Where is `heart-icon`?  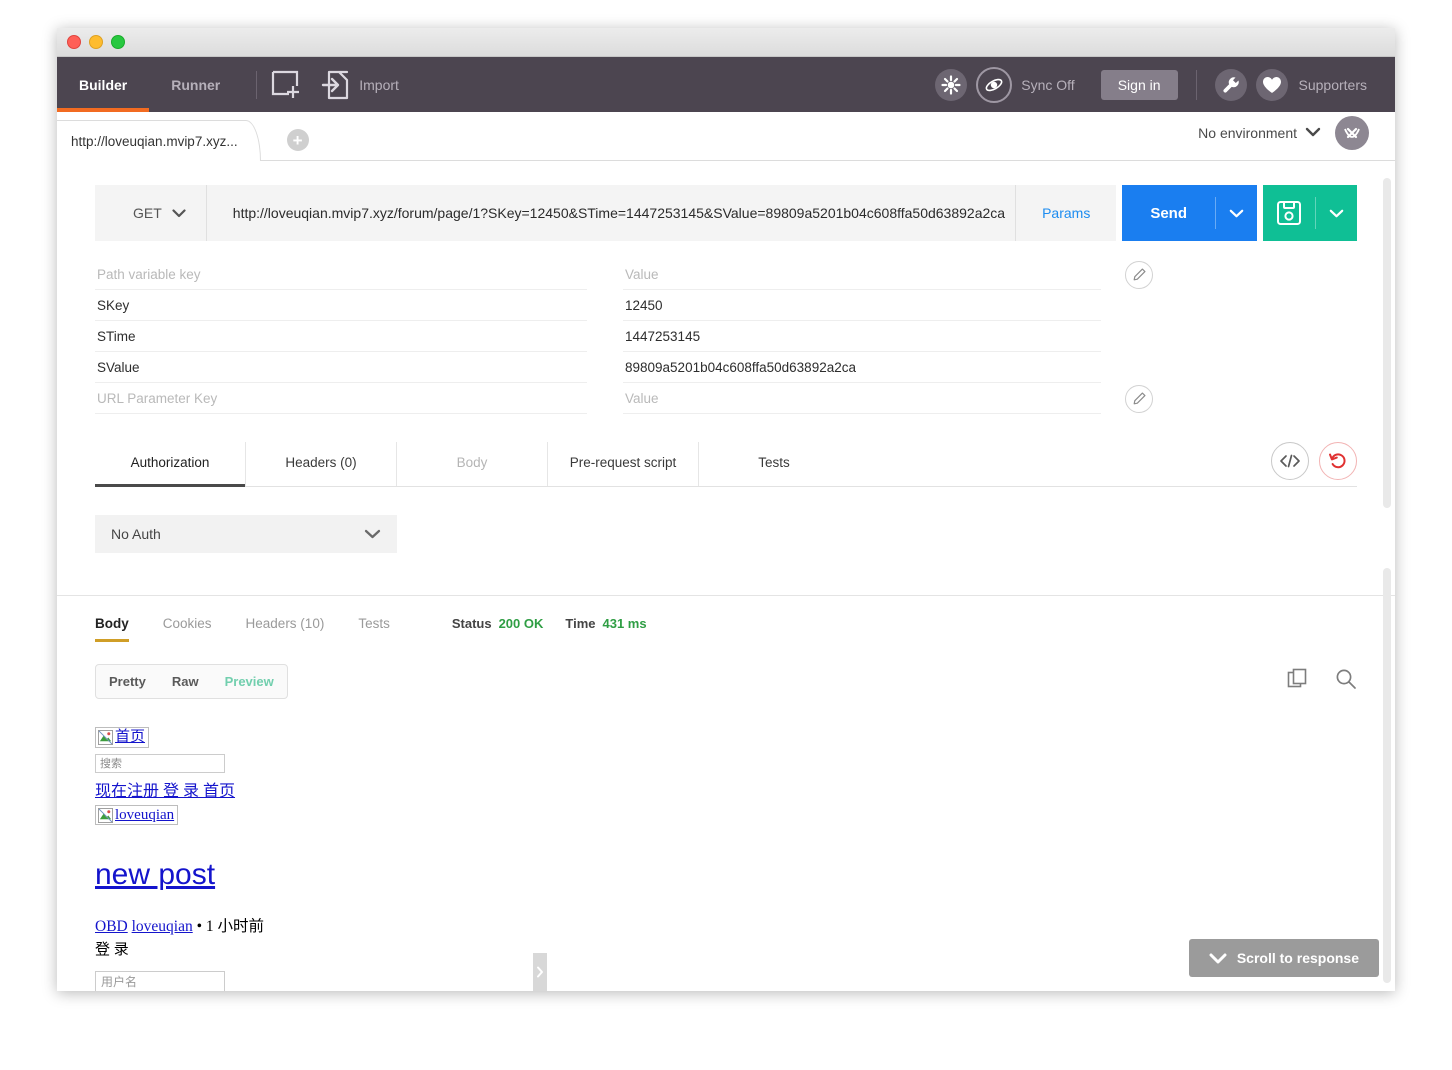
heart-icon is located at coordinates (1271, 84).